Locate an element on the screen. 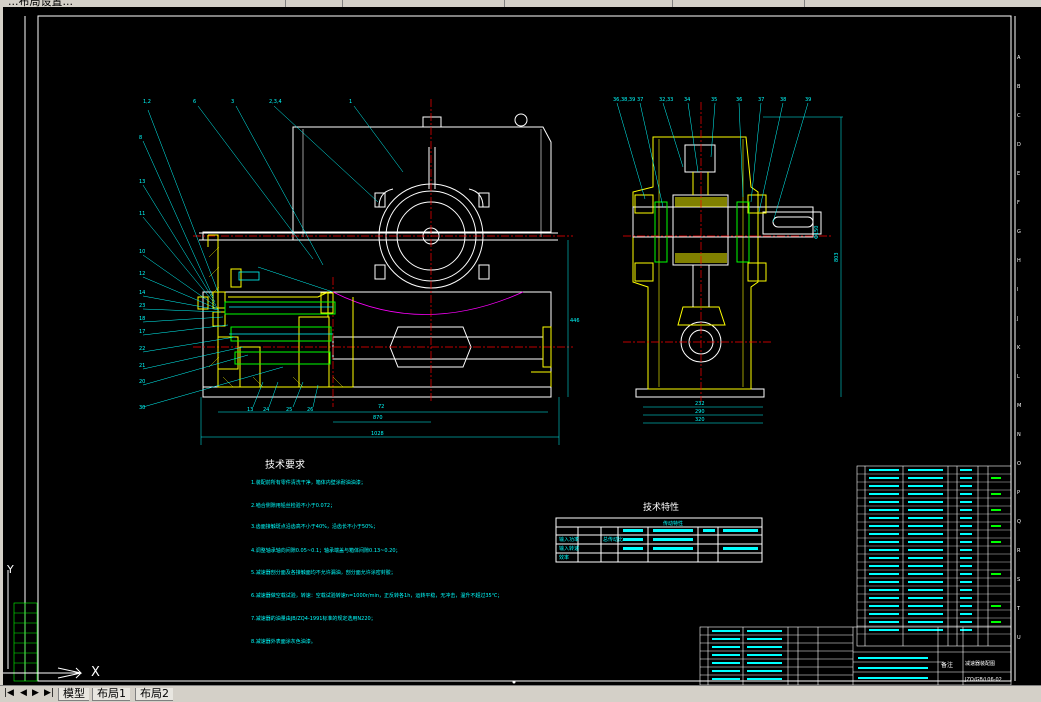 The image size is (1041, 702). svg-text: 2,3,4 is located at coordinates (275, 102).